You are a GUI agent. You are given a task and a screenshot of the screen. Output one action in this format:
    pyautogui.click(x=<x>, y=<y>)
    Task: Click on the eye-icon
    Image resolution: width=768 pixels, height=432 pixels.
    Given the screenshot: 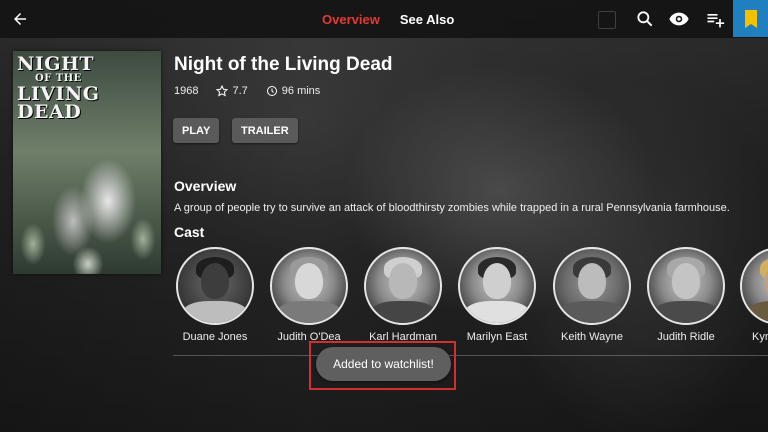 What is the action you would take?
    pyautogui.click(x=679, y=19)
    